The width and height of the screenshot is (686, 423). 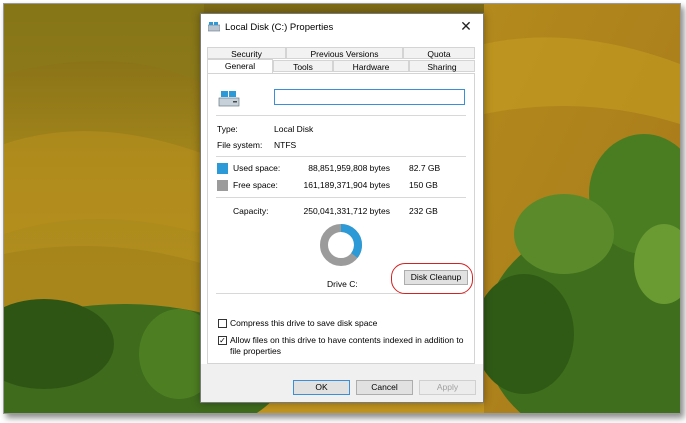 What do you see at coordinates (240, 145) in the screenshot?
I see `file-system-label: File system:` at bounding box center [240, 145].